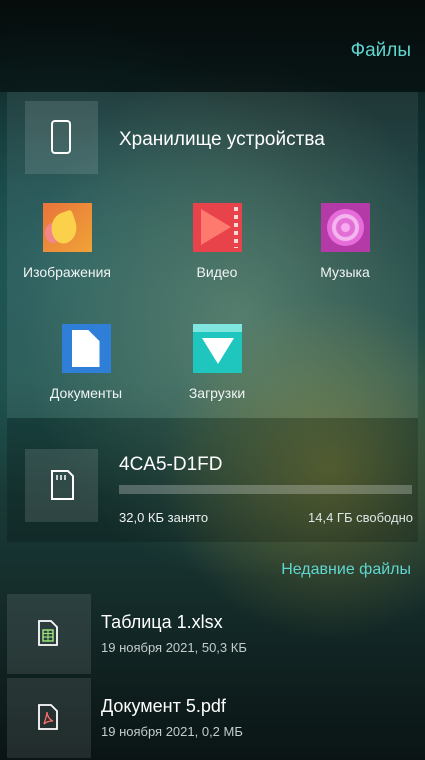  Describe the element at coordinates (345, 272) in the screenshot. I see `category-music-label: Музыка` at that location.